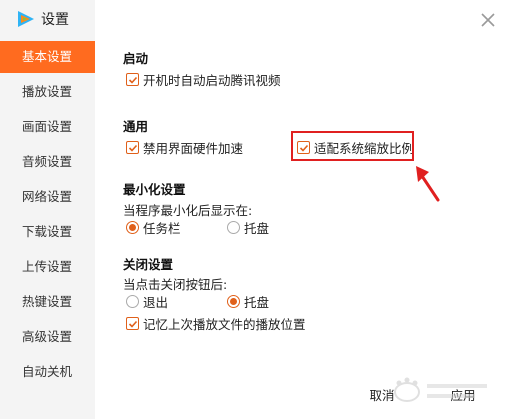  What do you see at coordinates (47, 302) in the screenshot?
I see `sidebar-item-hotkey: 热键设置` at bounding box center [47, 302].